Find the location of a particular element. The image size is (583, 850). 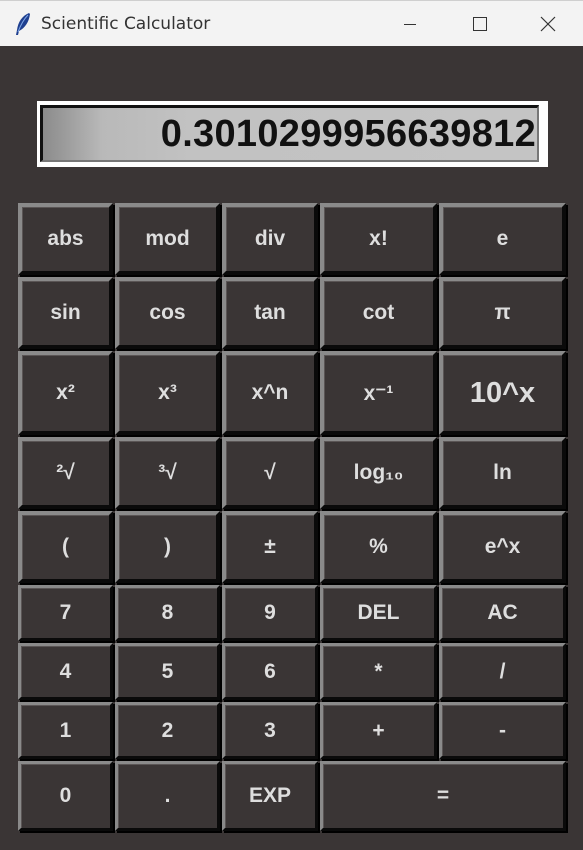

display-field: 0.3010299956639812 is located at coordinates (289, 133).